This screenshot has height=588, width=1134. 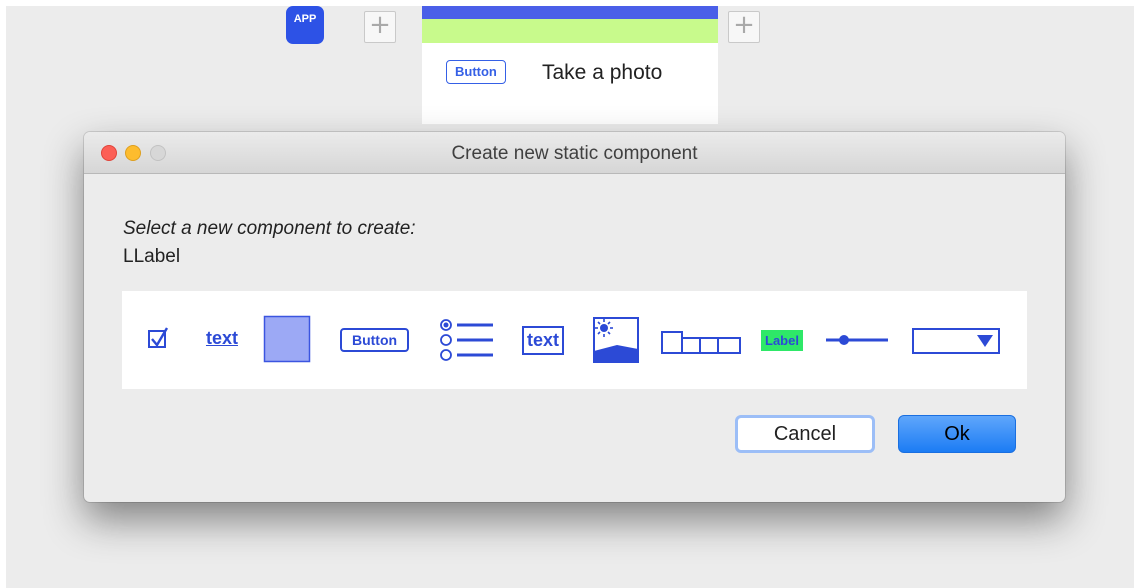 I want to click on panel-icon, so click(x=287, y=339).